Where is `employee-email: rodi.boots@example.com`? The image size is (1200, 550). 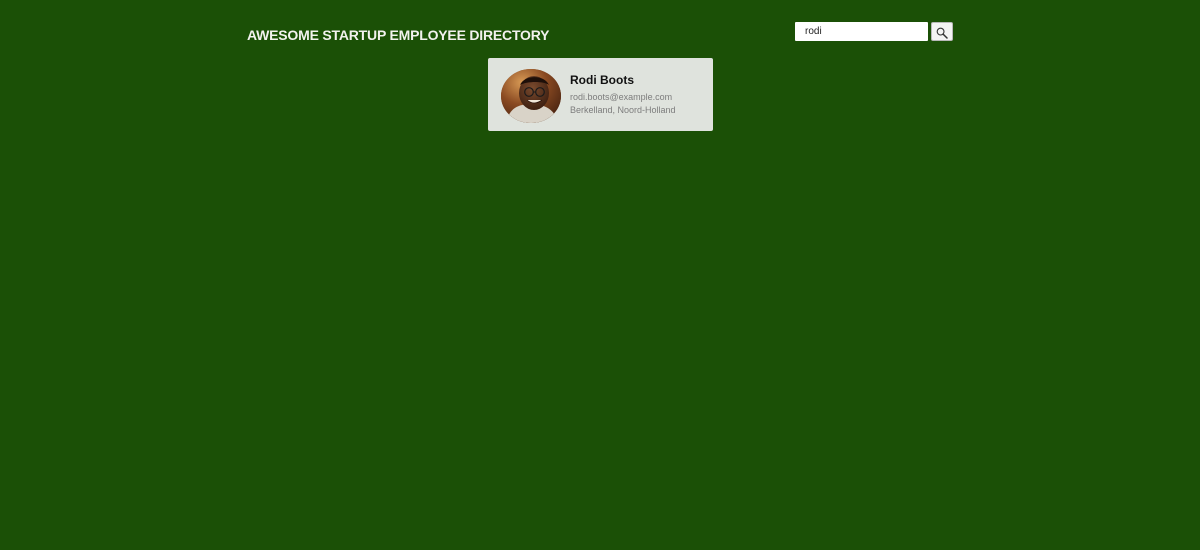
employee-email: rodi.boots@example.com is located at coordinates (621, 97).